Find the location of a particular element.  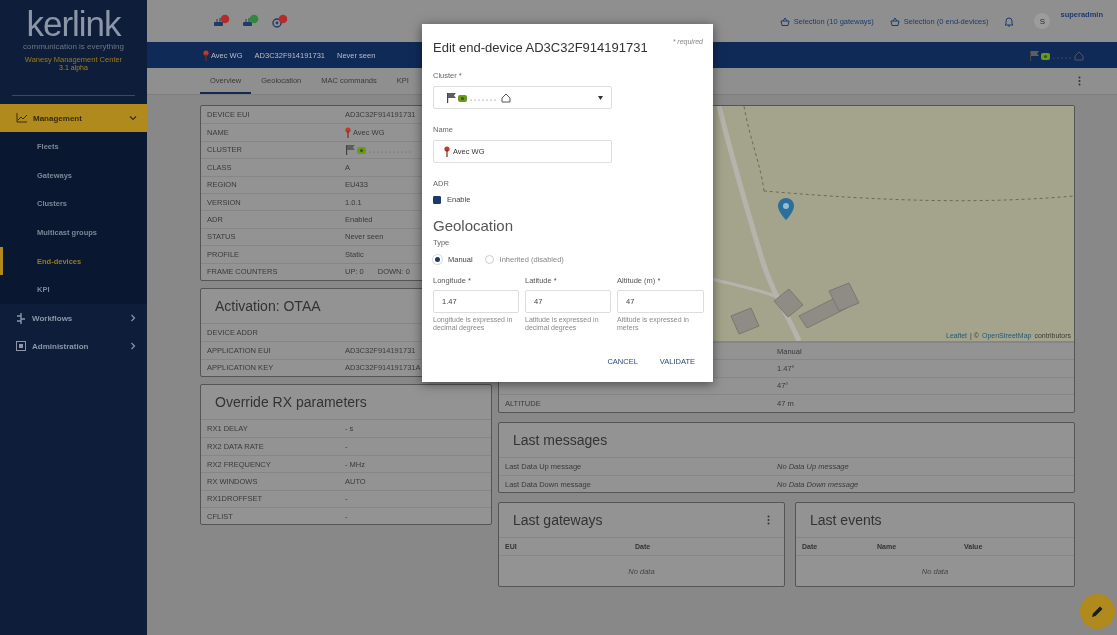

menu-section: Workflows is located at coordinates (73, 318).